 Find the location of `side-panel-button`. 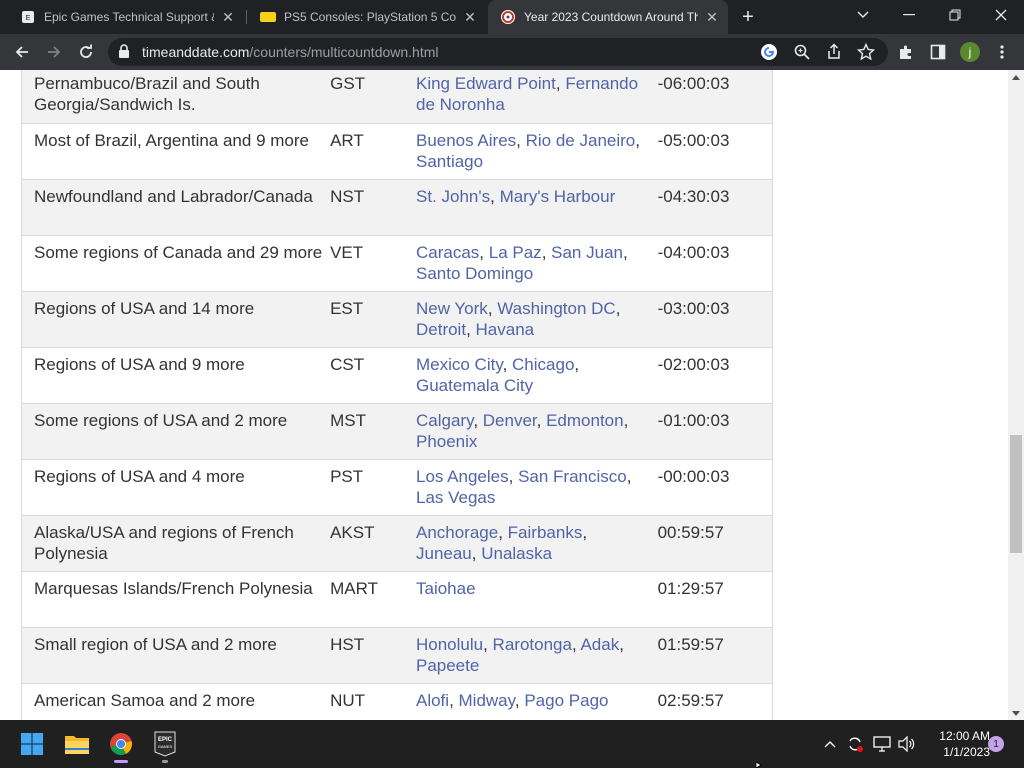

side-panel-button is located at coordinates (938, 52).